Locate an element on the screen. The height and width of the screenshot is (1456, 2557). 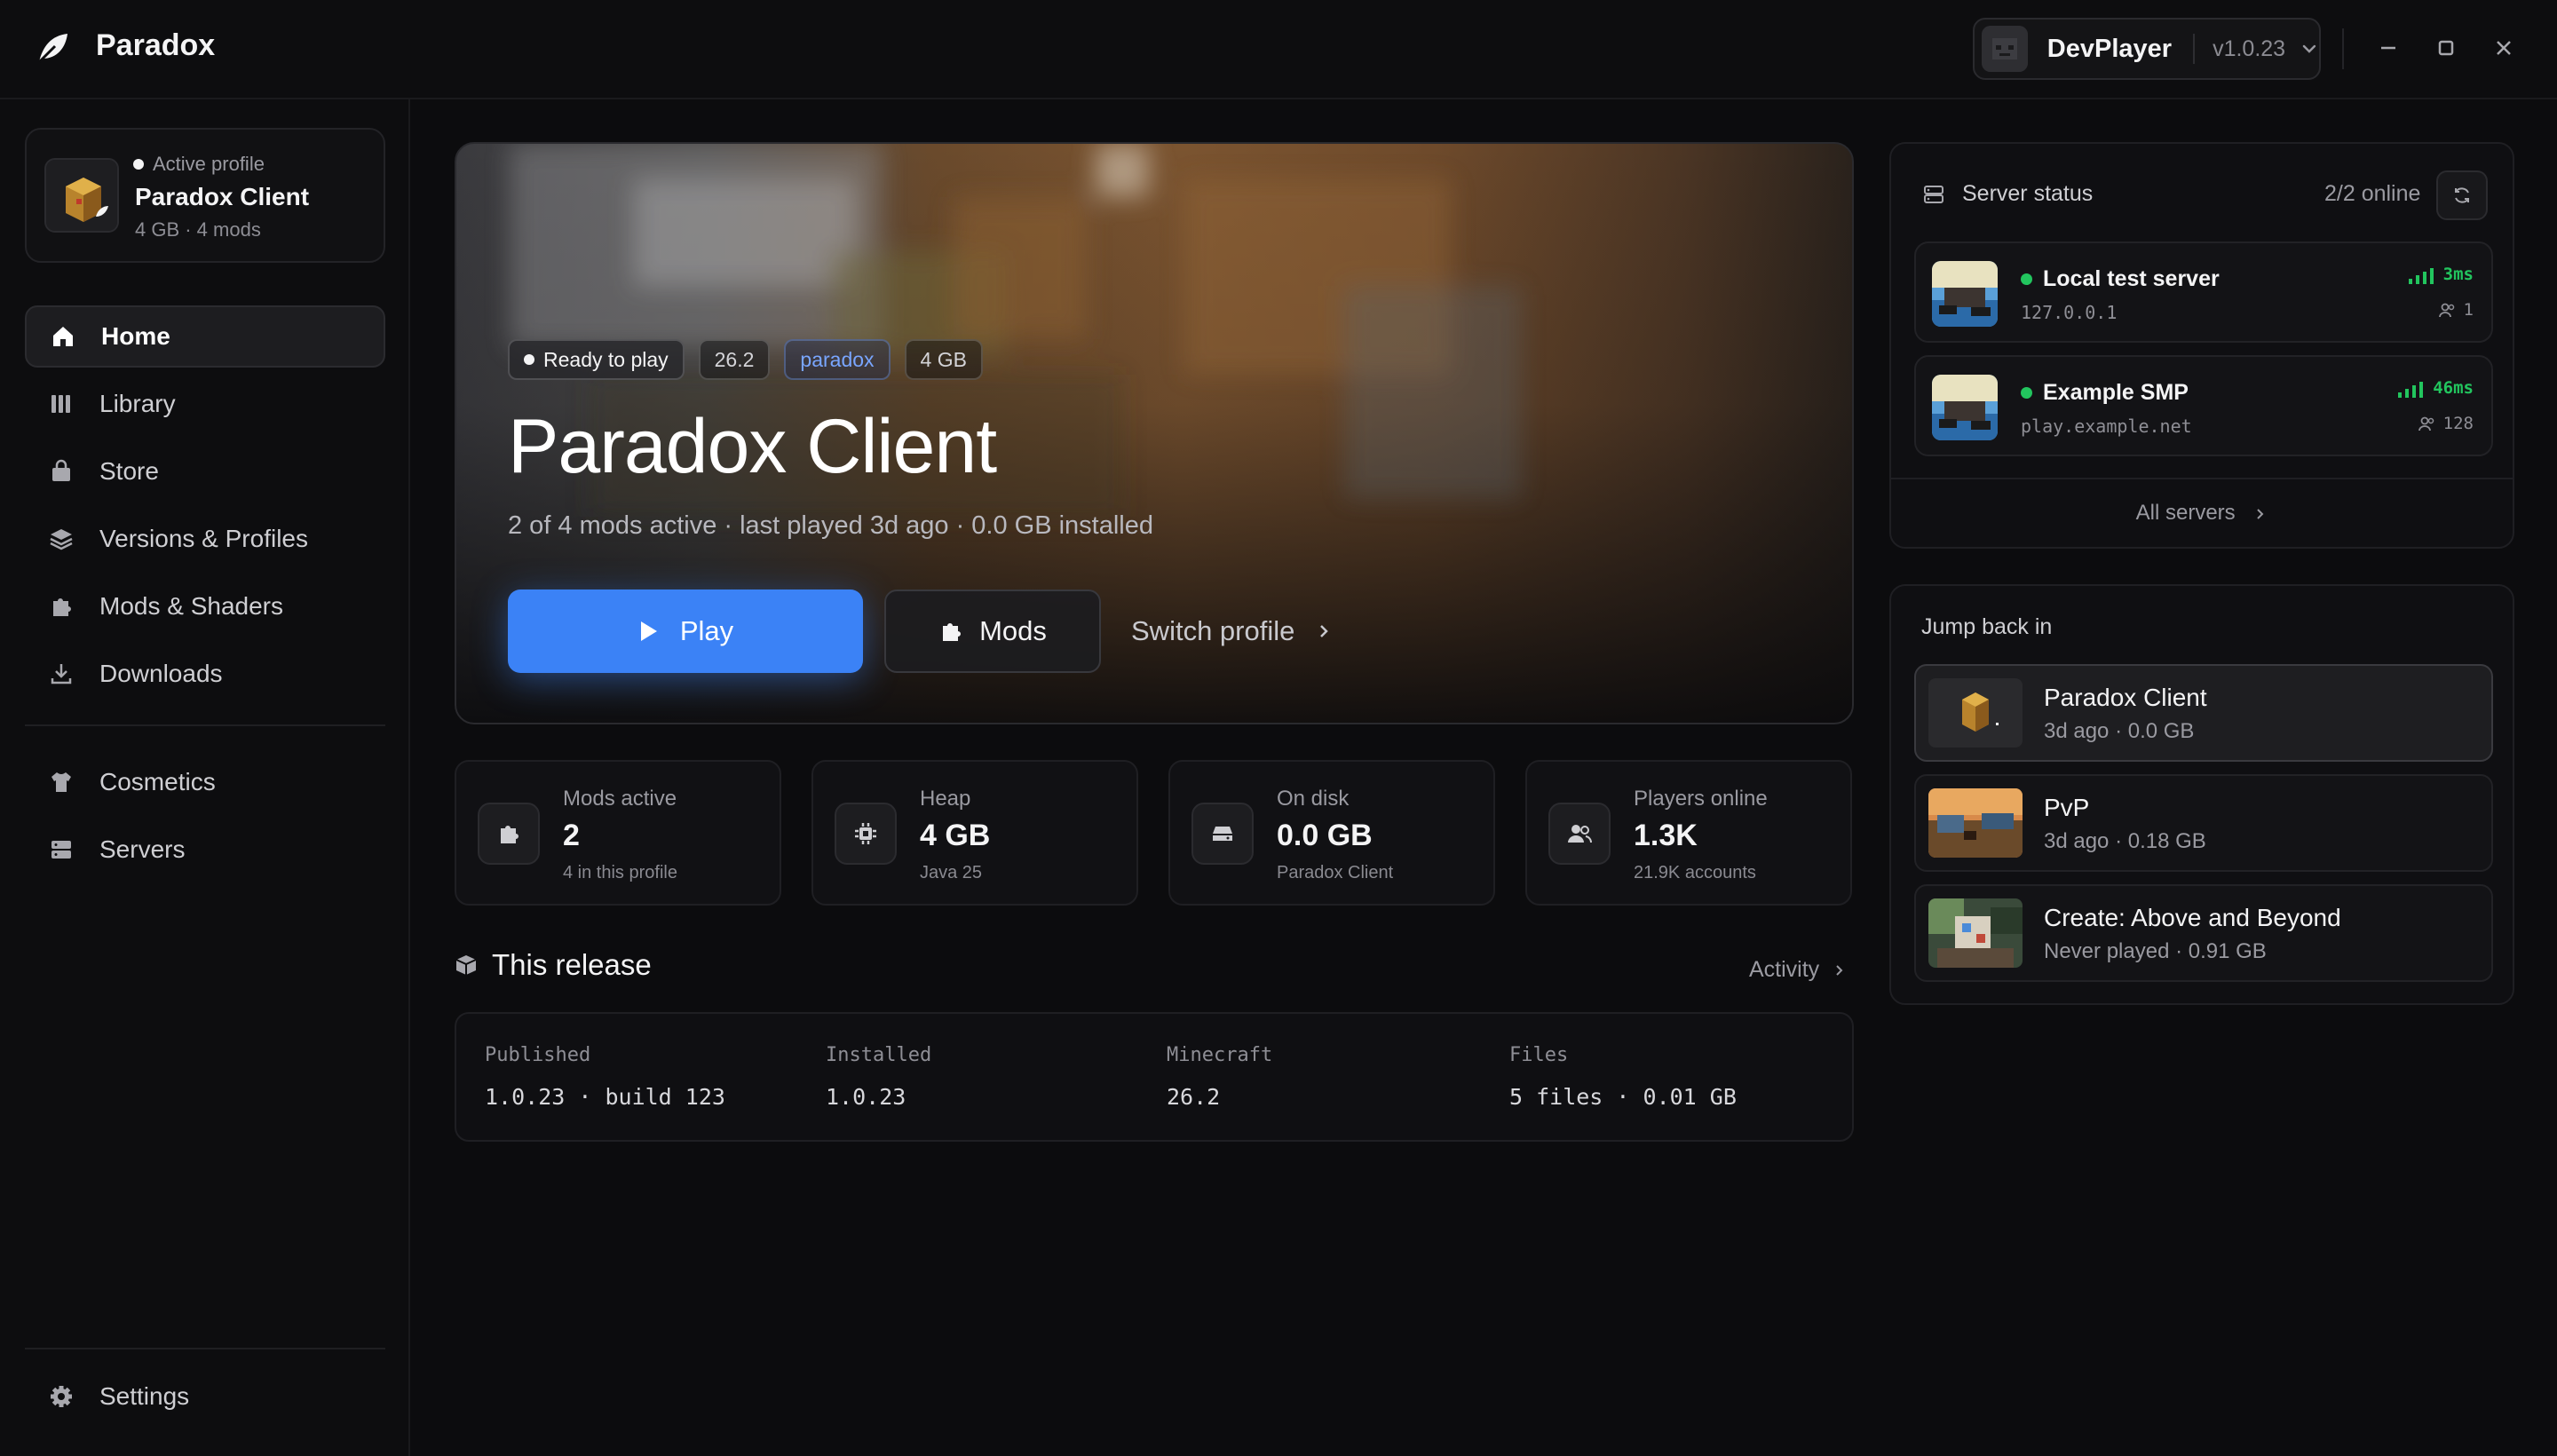
jump-meta: 3d ago · 0.0 GB is located at coordinates (2119, 731).